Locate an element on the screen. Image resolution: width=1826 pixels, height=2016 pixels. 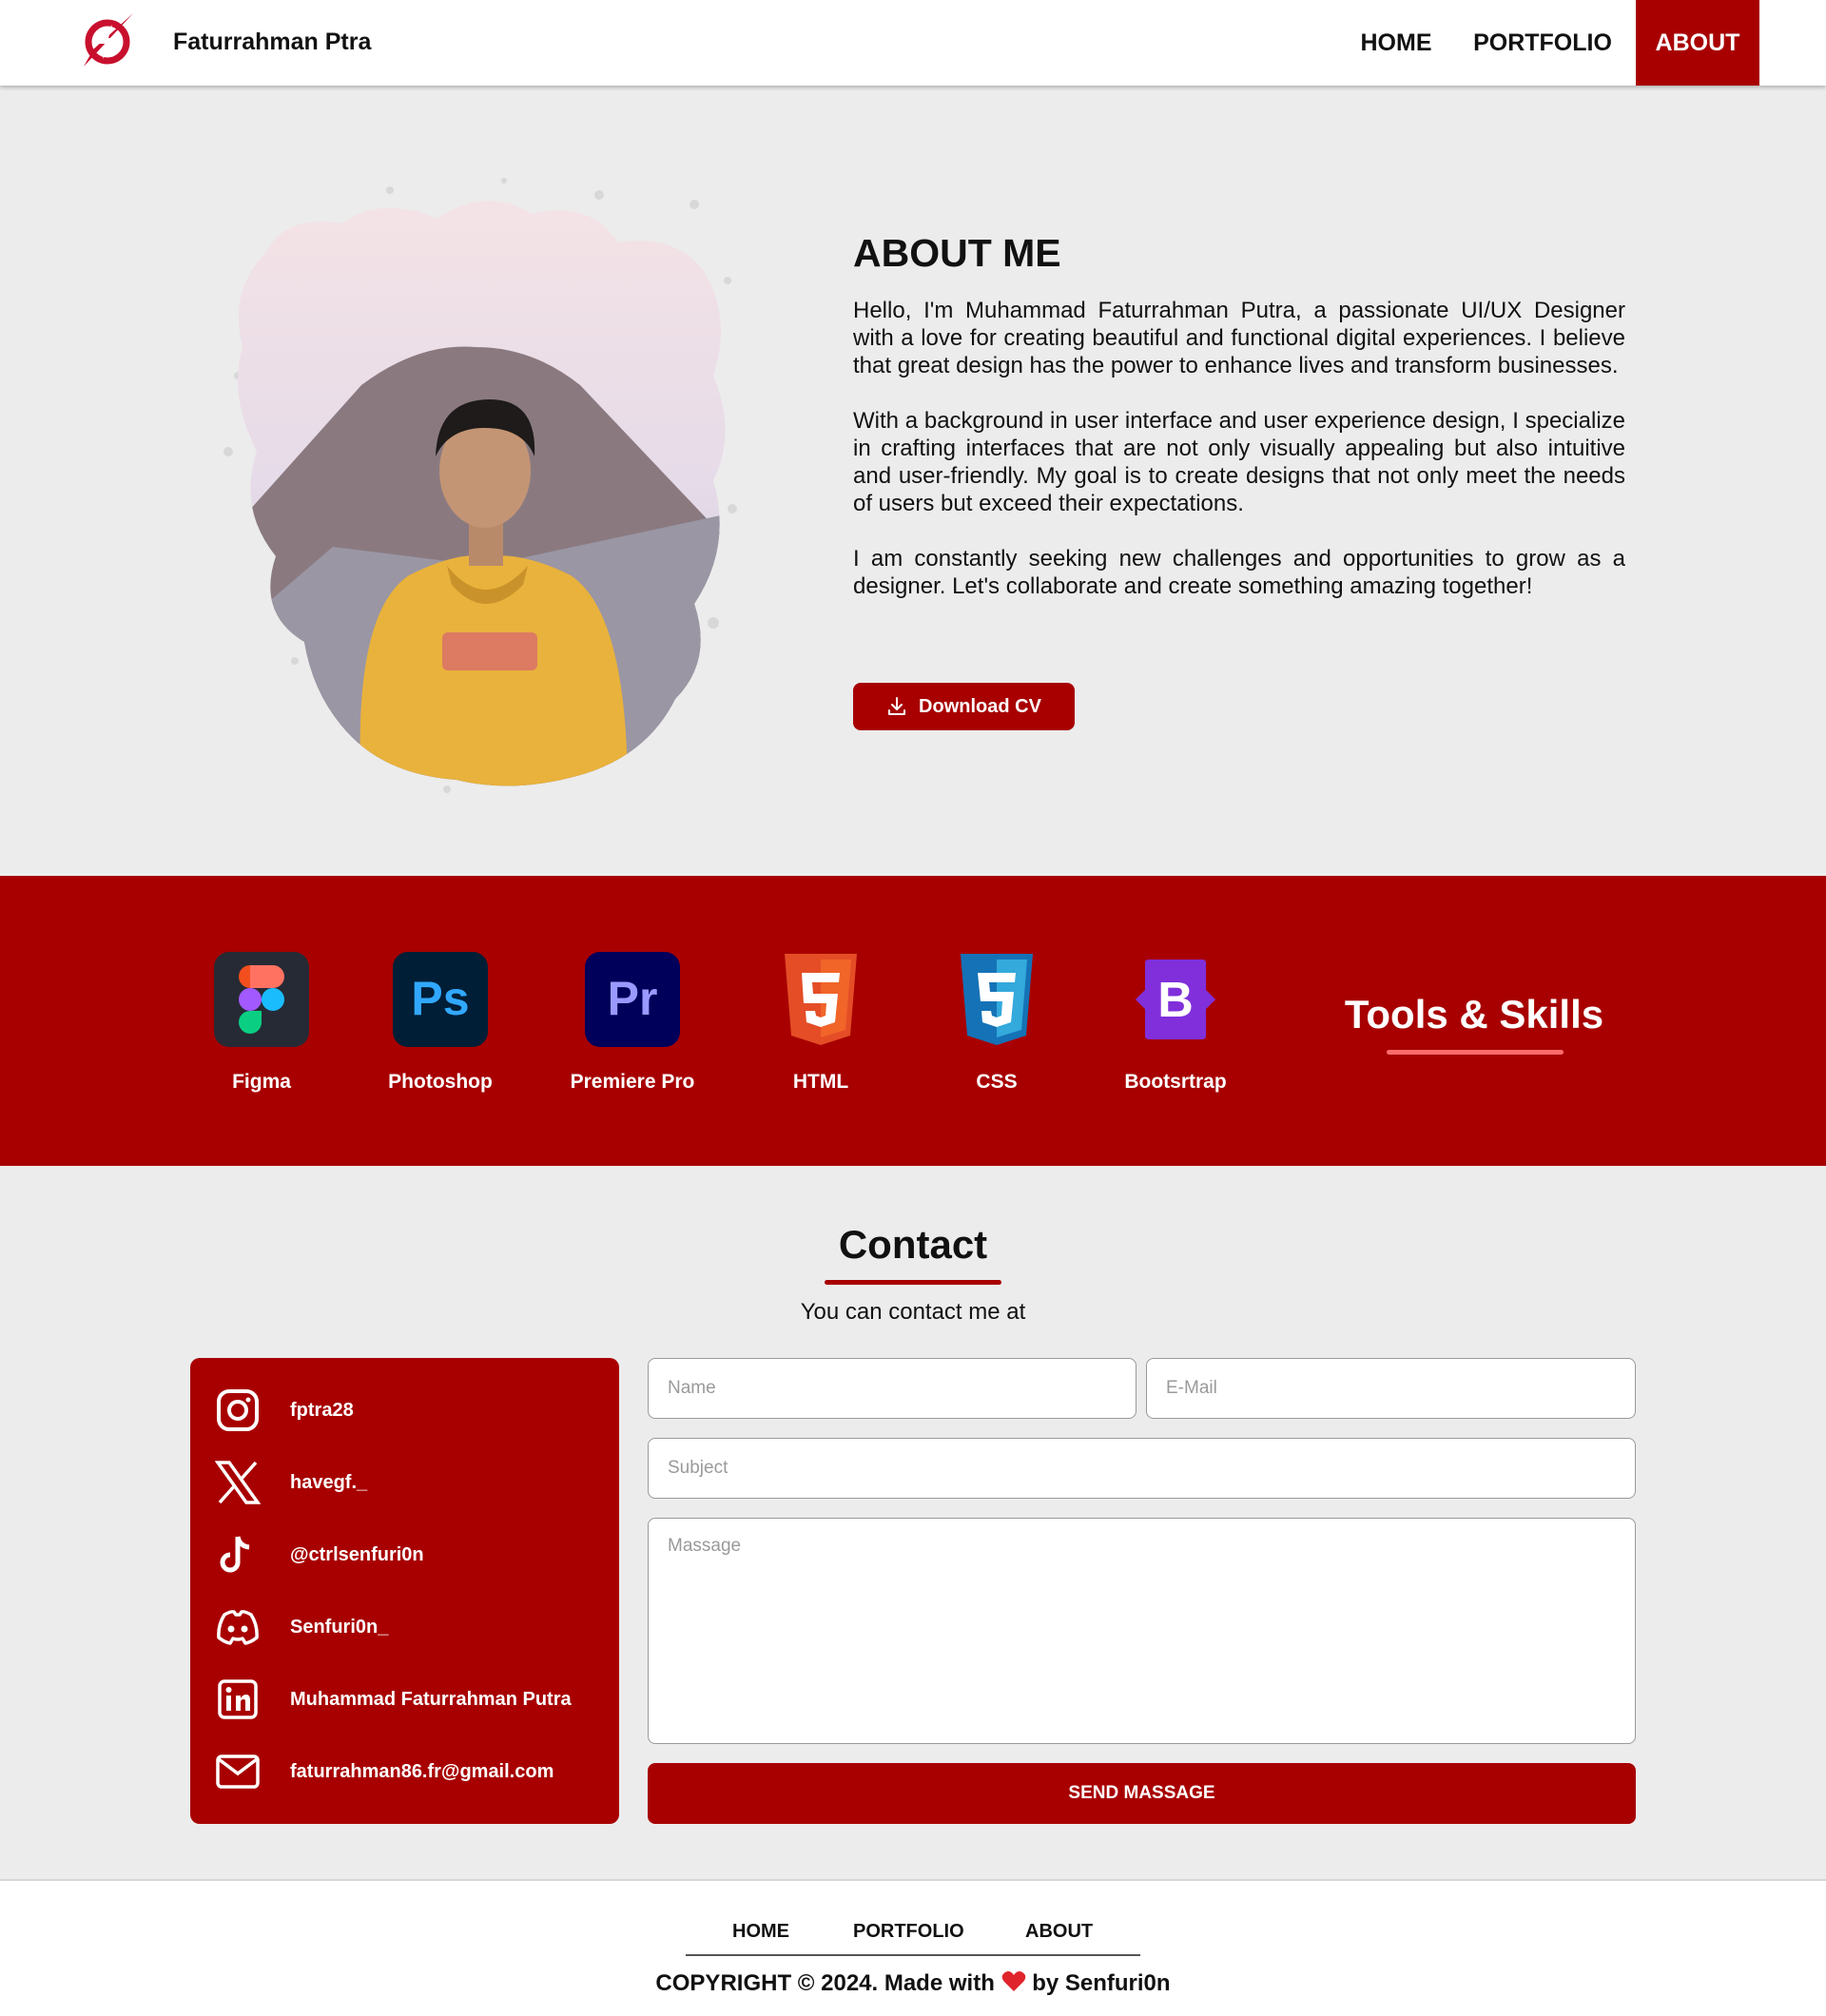
svg-text: Ps is located at coordinates (440, 999).